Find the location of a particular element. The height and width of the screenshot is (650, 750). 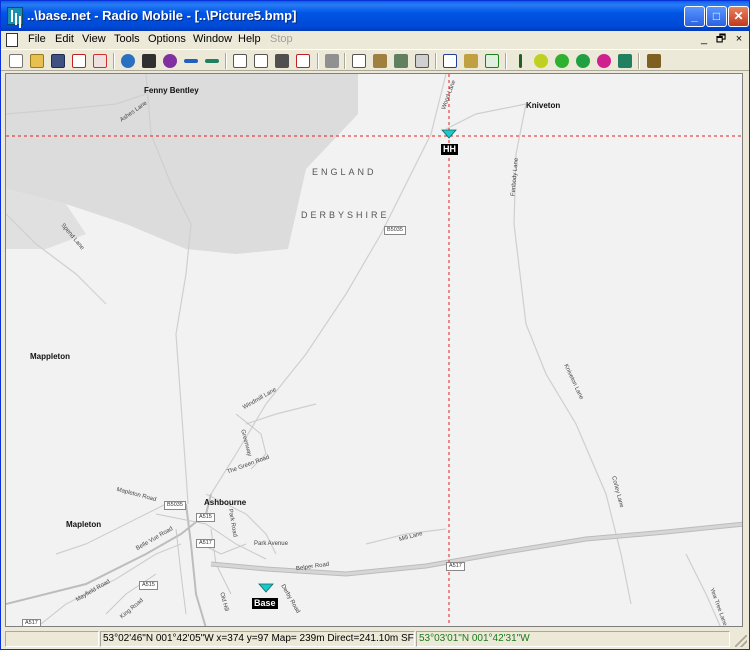

menu-window: Window is located at coordinates (212, 39).